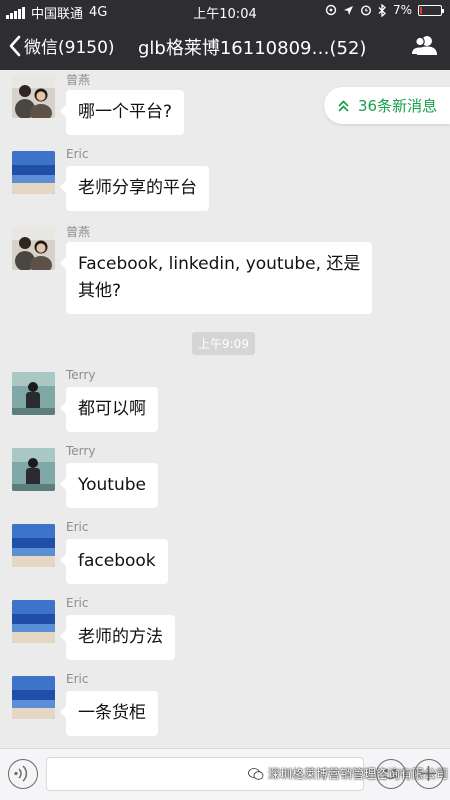 Image resolution: width=450 pixels, height=800 pixels. I want to click on arrow-icon, so click(348, 10).